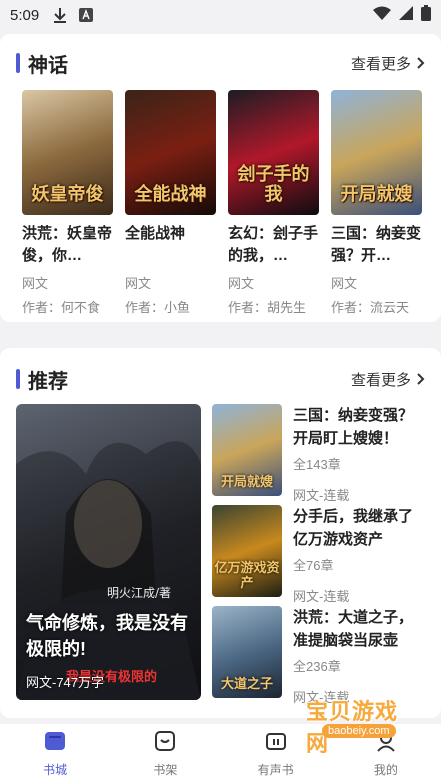  Describe the element at coordinates (67, 152) in the screenshot. I see `book-cover: 妖皇帝俊` at that location.